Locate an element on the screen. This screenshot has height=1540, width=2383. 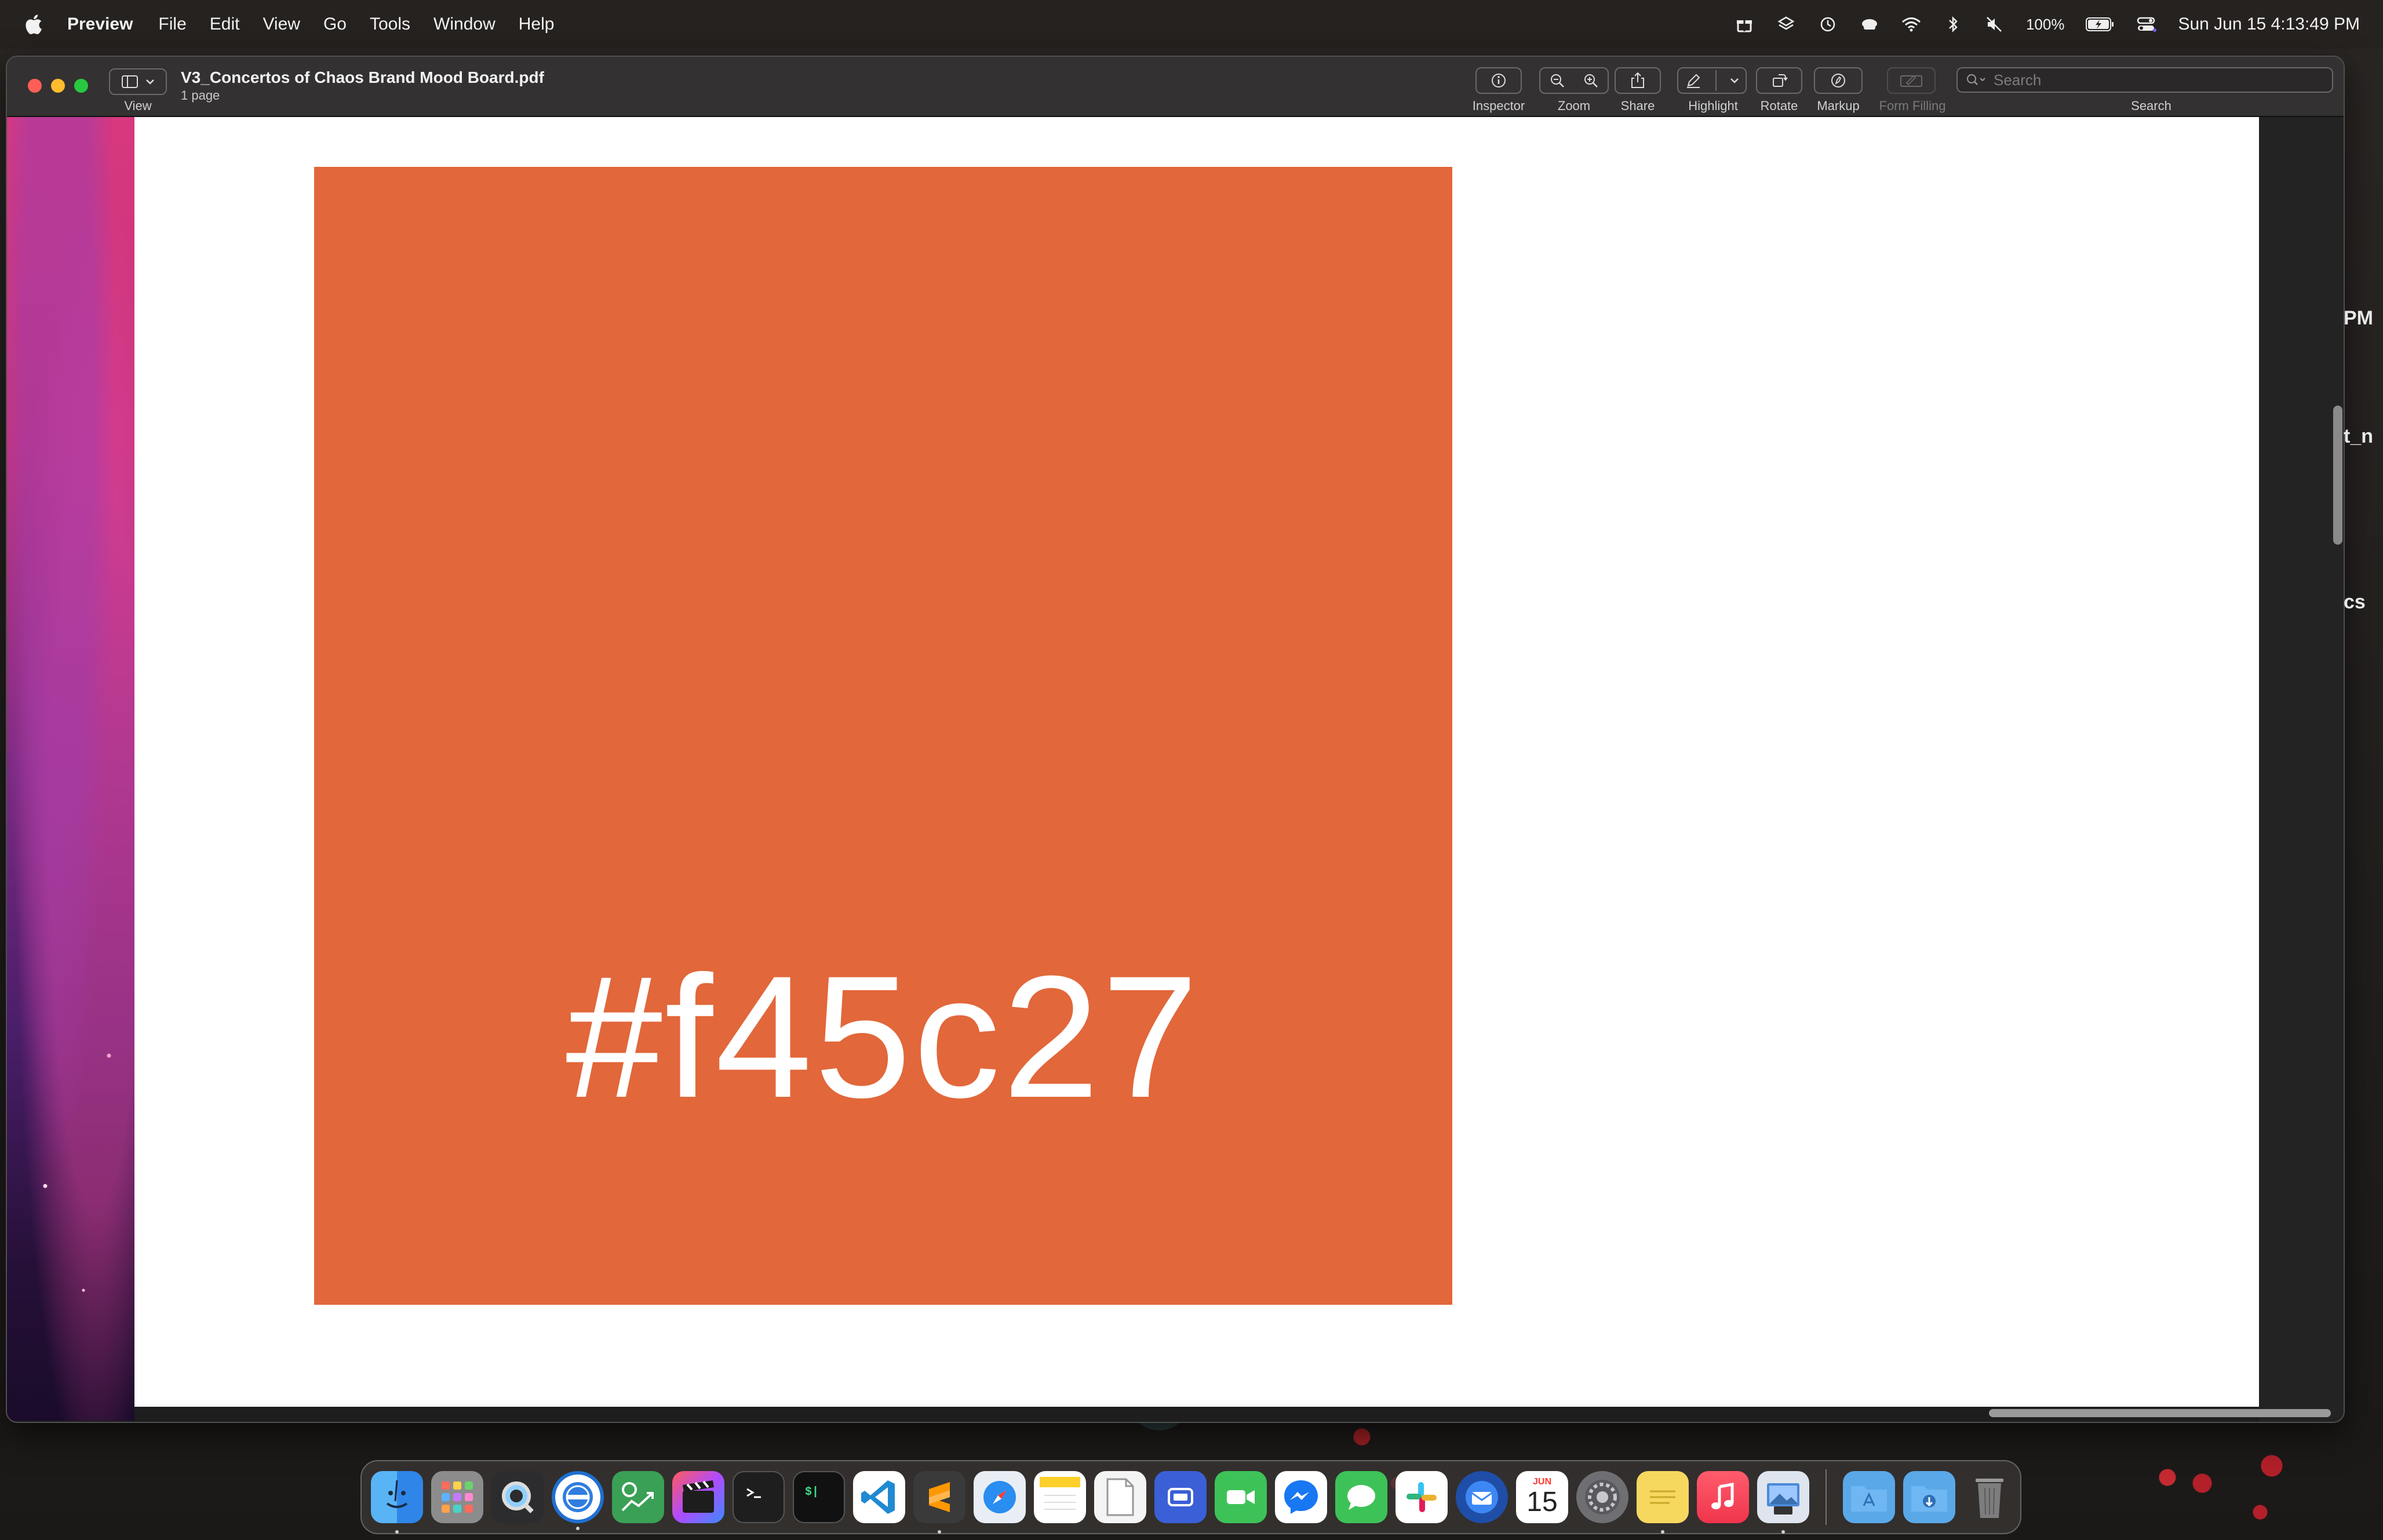
system-settings-icon is located at coordinates (1602, 1497).